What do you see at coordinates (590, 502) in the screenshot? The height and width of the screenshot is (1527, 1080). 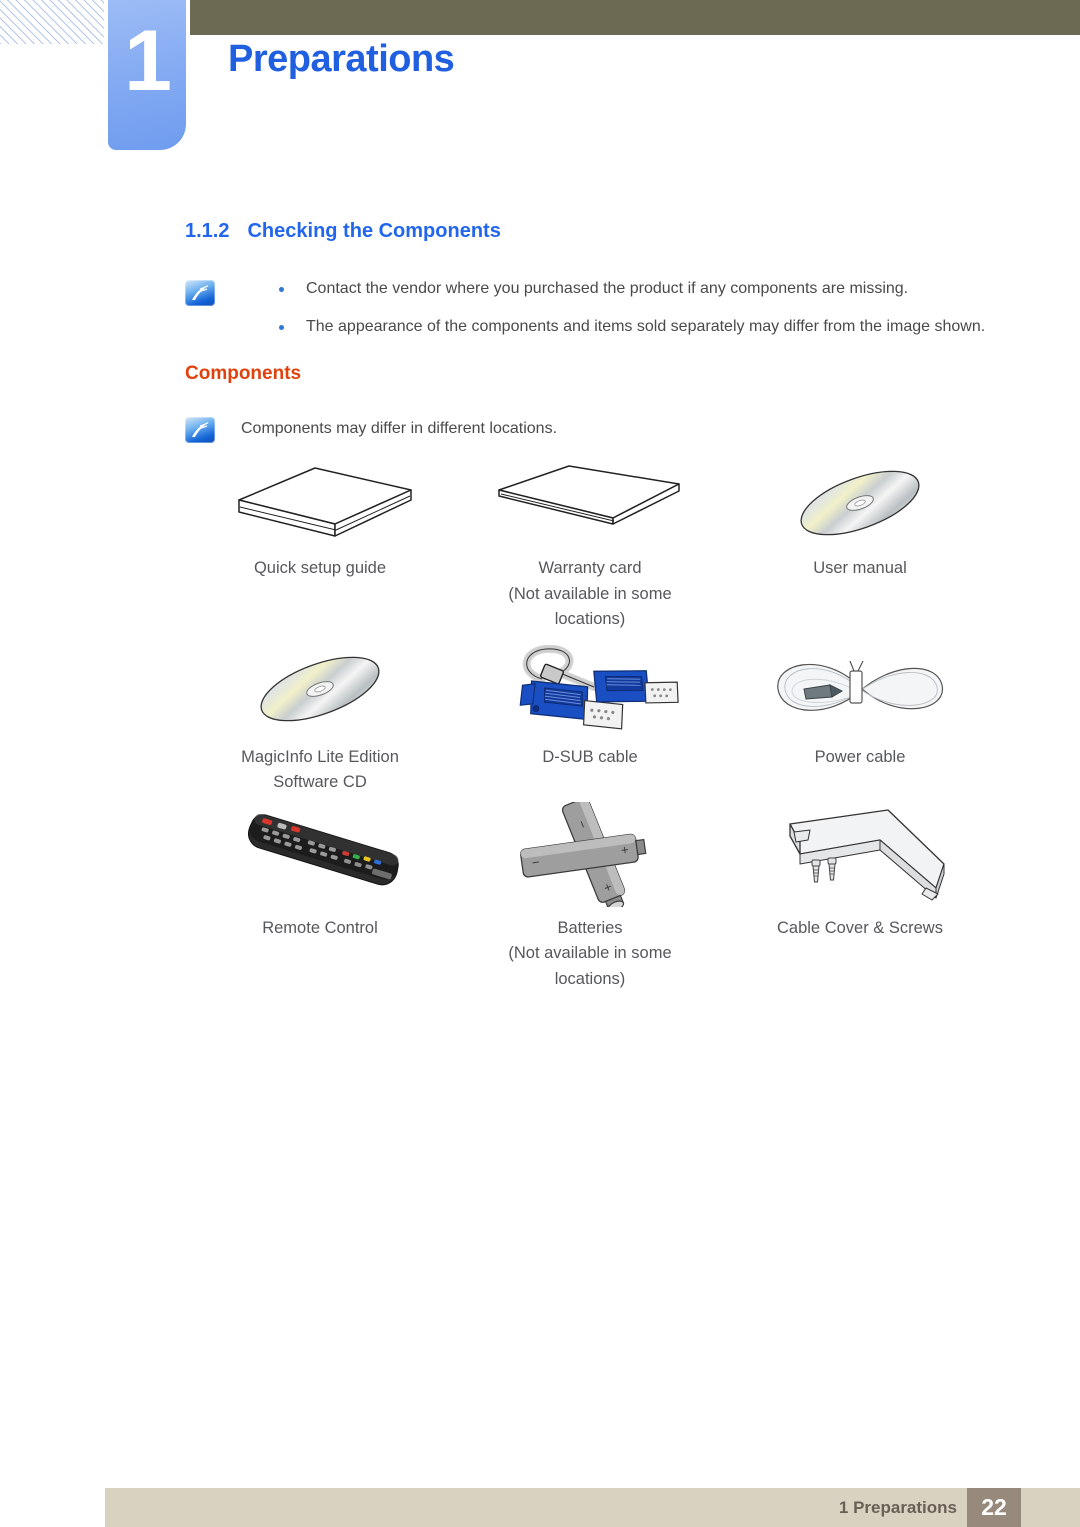 I see `card-icon` at bounding box center [590, 502].